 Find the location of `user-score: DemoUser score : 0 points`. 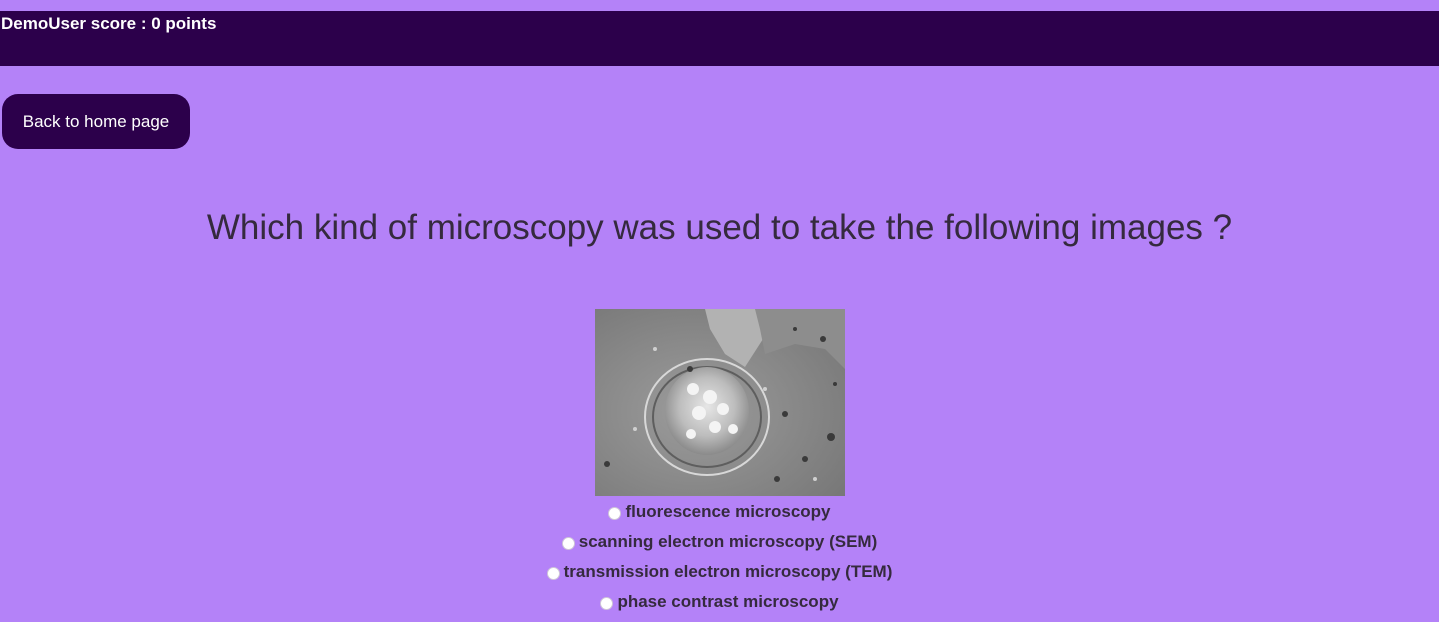

user-score: DemoUser score : 0 points is located at coordinates (109, 23).